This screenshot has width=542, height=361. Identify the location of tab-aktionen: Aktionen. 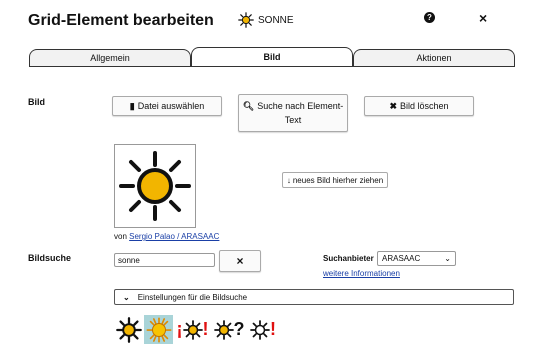
(434, 57).